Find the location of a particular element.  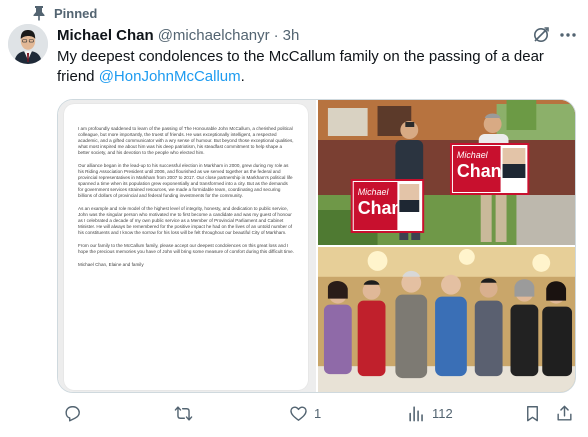

sign-left-line1: Michael is located at coordinates (374, 192).